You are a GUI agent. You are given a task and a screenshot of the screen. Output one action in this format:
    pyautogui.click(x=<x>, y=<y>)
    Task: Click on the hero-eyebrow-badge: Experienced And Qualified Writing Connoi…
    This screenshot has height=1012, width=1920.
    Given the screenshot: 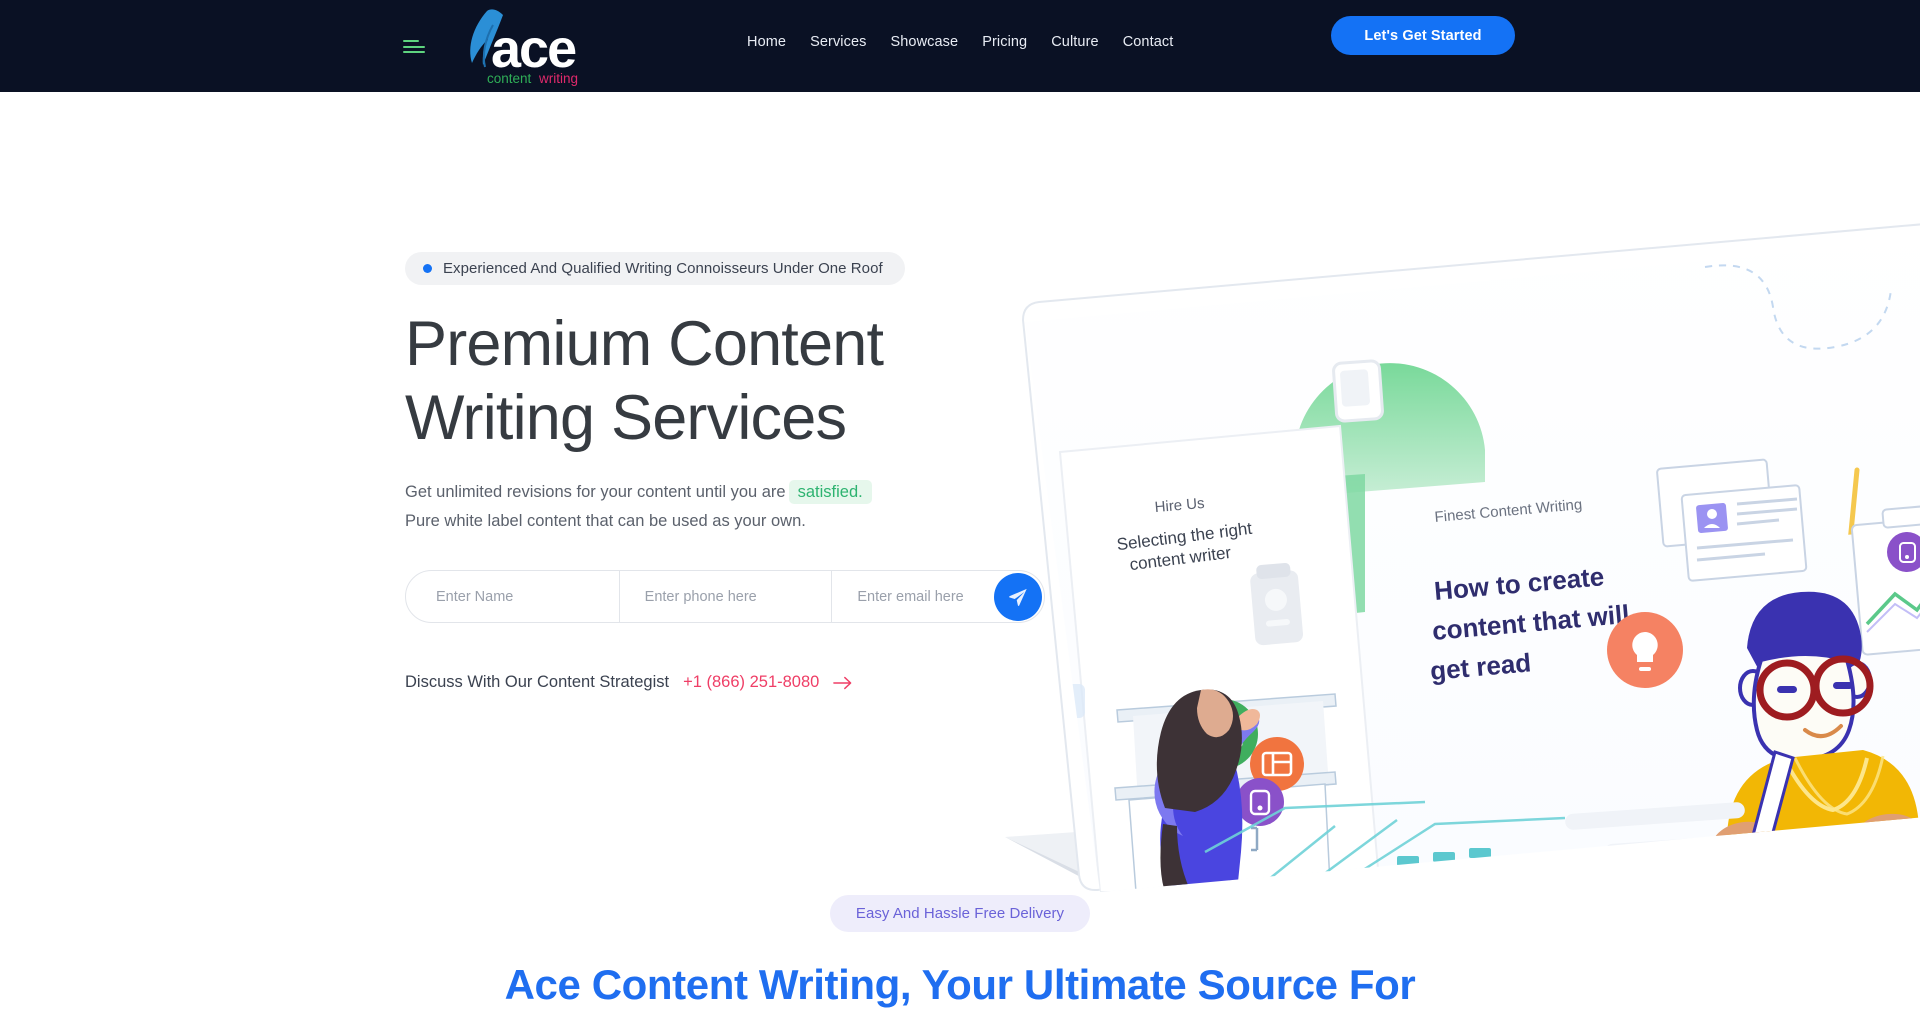 What is the action you would take?
    pyautogui.click(x=655, y=268)
    